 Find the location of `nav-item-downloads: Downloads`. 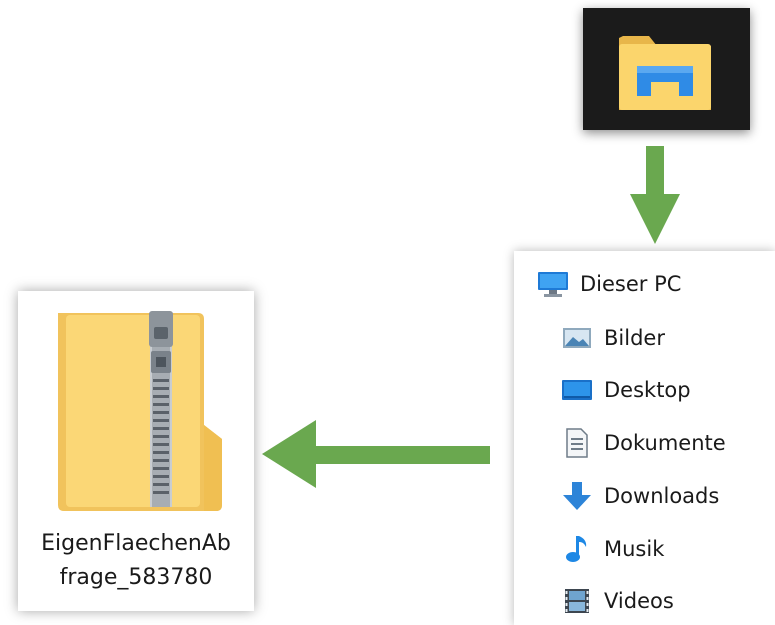

nav-item-downloads: Downloads is located at coordinates (639, 496).